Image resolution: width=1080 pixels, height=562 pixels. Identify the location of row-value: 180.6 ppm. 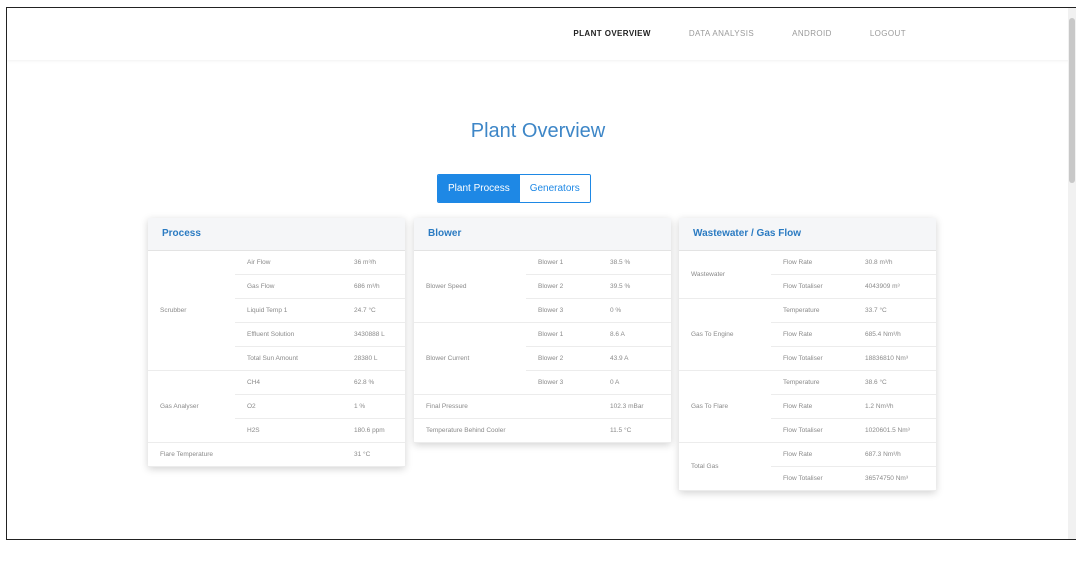
(373, 430).